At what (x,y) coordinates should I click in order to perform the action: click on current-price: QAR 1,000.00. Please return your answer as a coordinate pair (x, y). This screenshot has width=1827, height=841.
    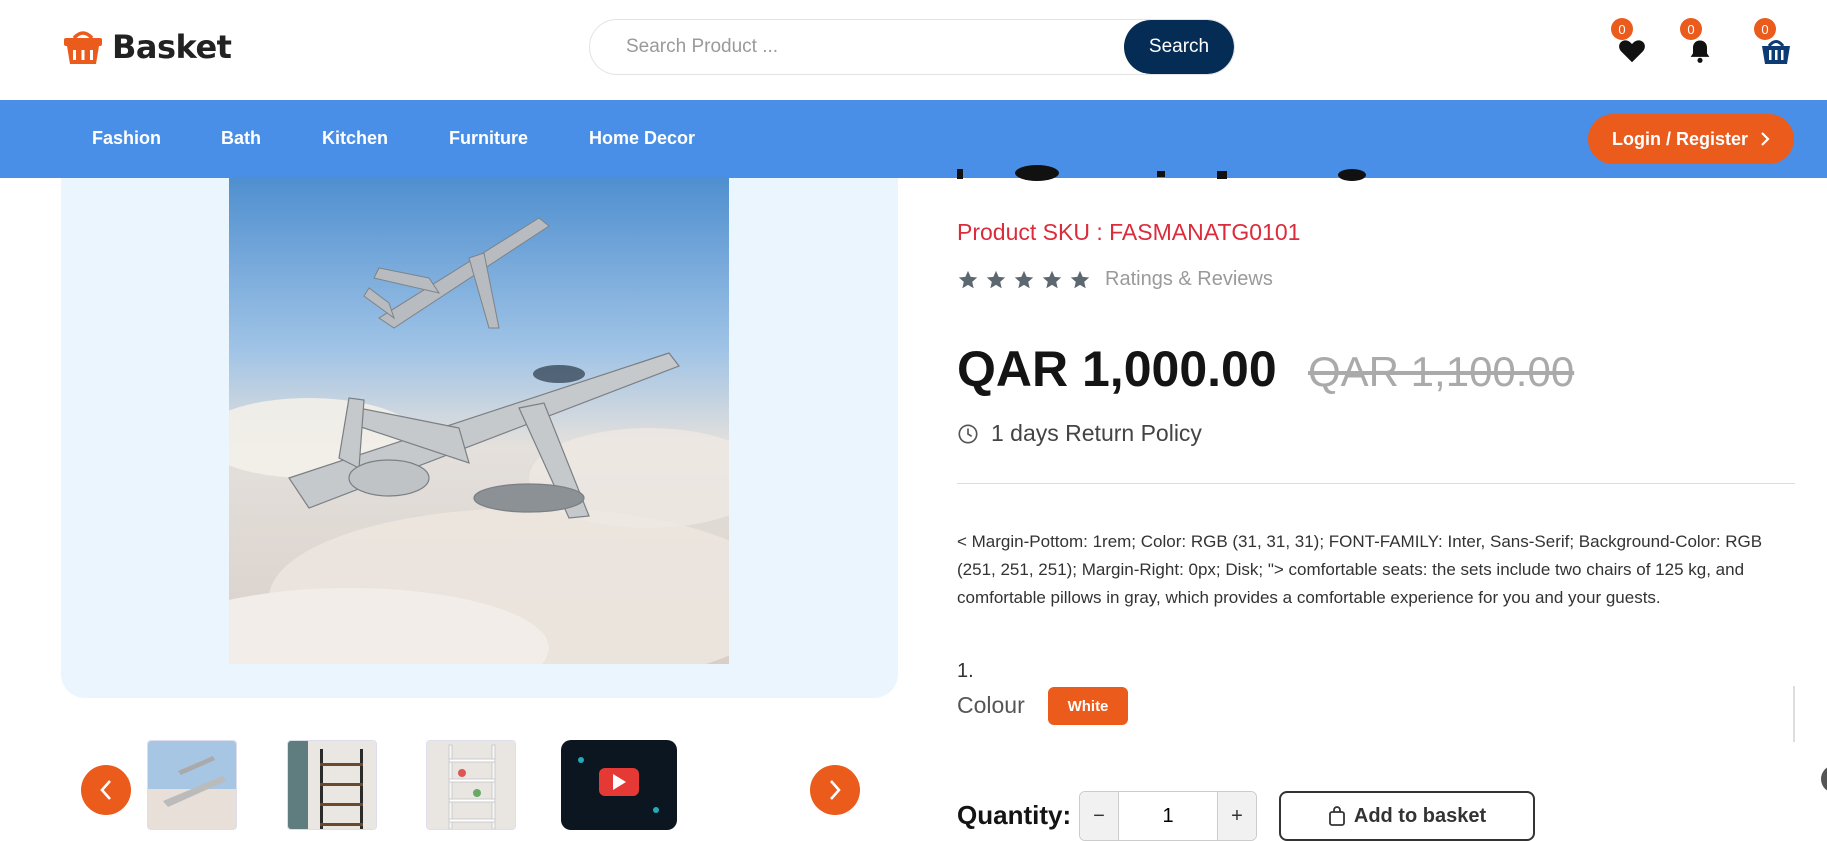
    Looking at the image, I should click on (1117, 369).